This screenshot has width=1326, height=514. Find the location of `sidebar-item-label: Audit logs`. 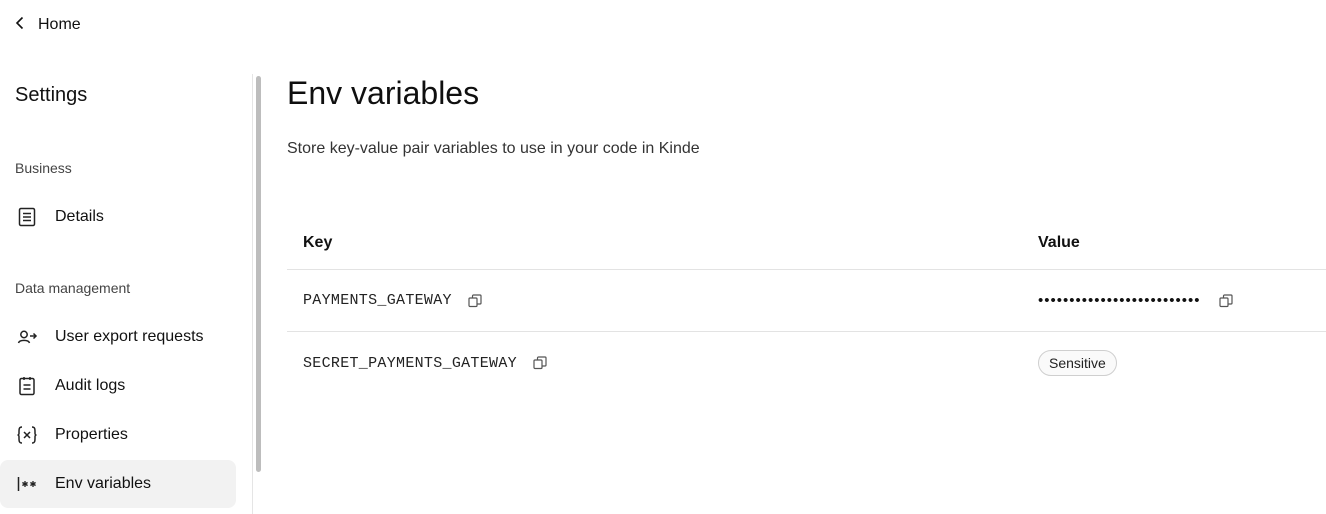

sidebar-item-label: Audit logs is located at coordinates (90, 385).